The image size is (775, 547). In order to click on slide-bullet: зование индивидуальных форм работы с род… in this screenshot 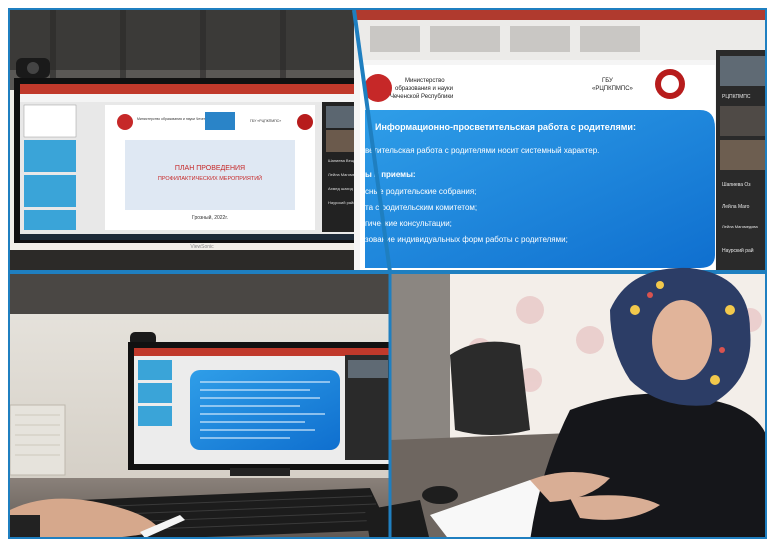, I will do `click(466, 239)`.